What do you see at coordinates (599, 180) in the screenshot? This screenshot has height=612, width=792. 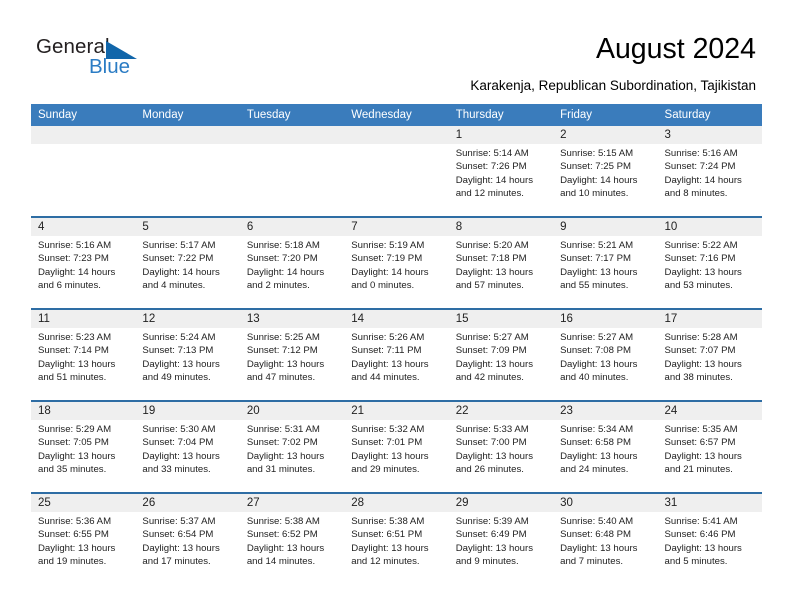 I see `daylight-duration-line1: Daylight: 14 hours` at bounding box center [599, 180].